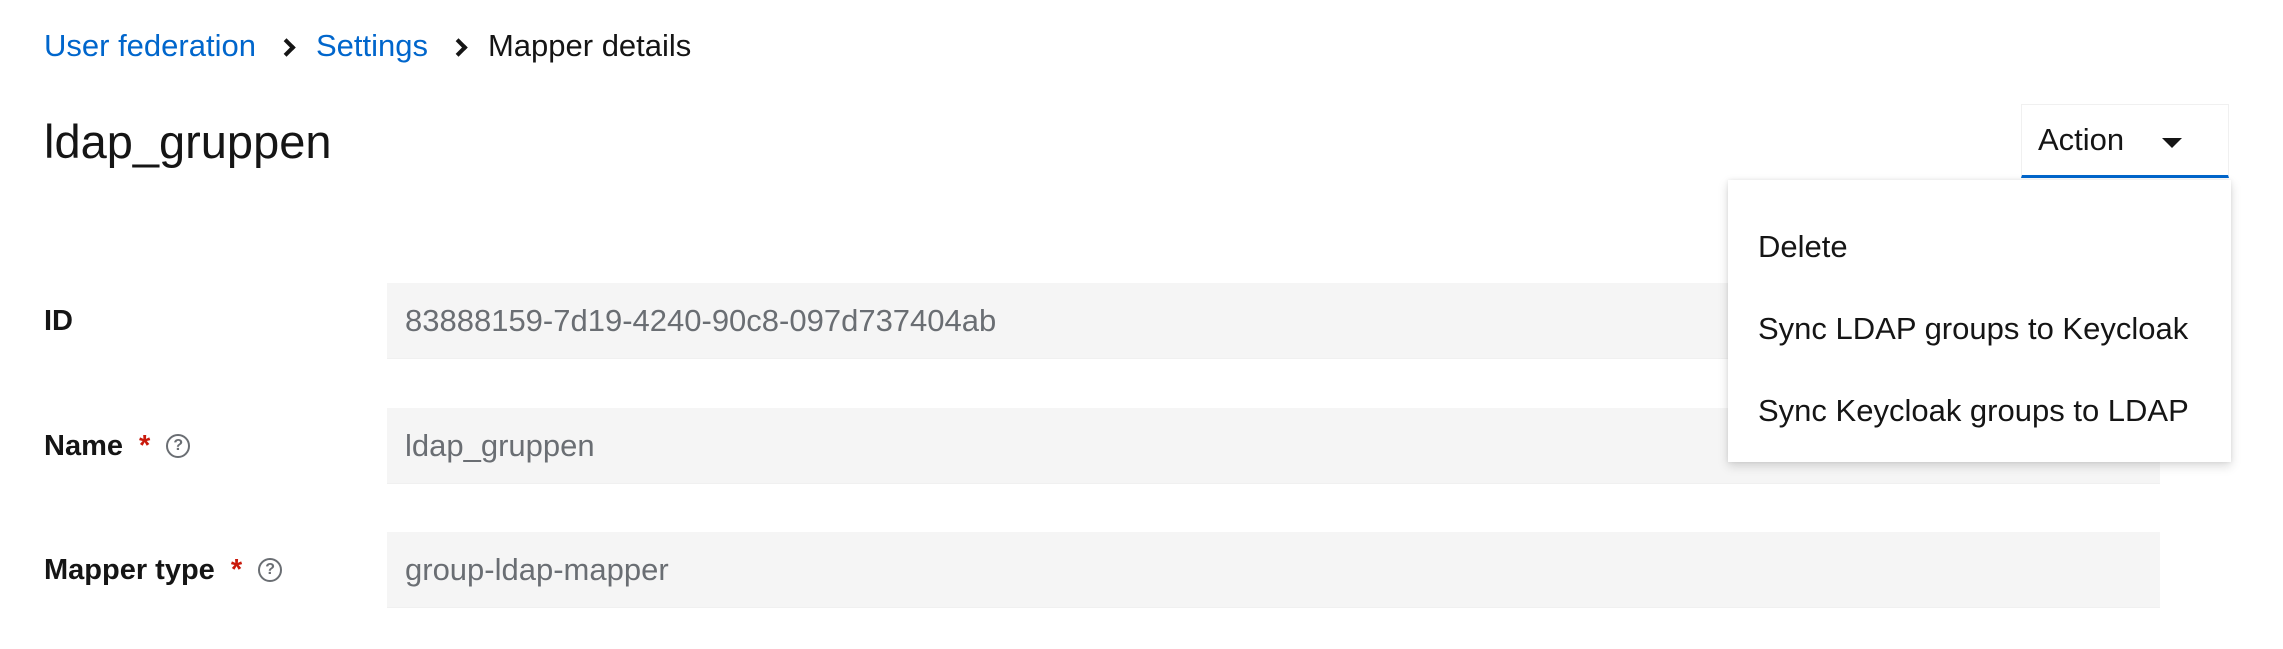  What do you see at coordinates (188, 141) in the screenshot?
I see `page-title: ldap_gruppen` at bounding box center [188, 141].